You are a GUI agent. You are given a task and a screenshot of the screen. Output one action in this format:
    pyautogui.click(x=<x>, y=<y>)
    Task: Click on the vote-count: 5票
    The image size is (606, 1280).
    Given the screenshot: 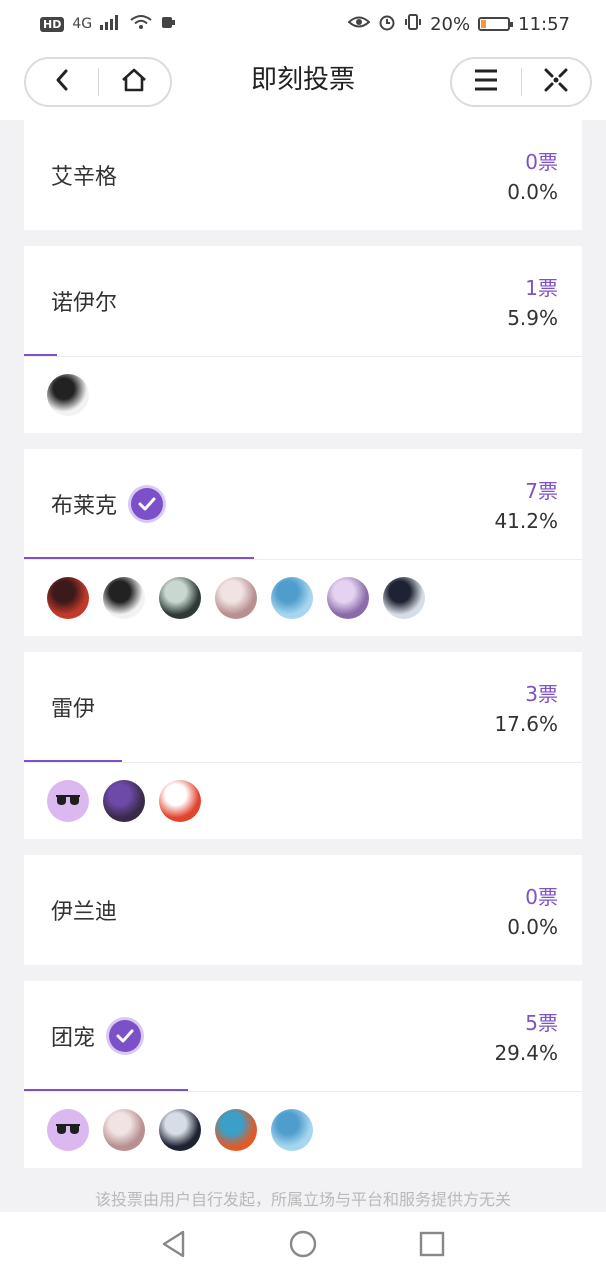 What is the action you would take?
    pyautogui.click(x=541, y=1023)
    